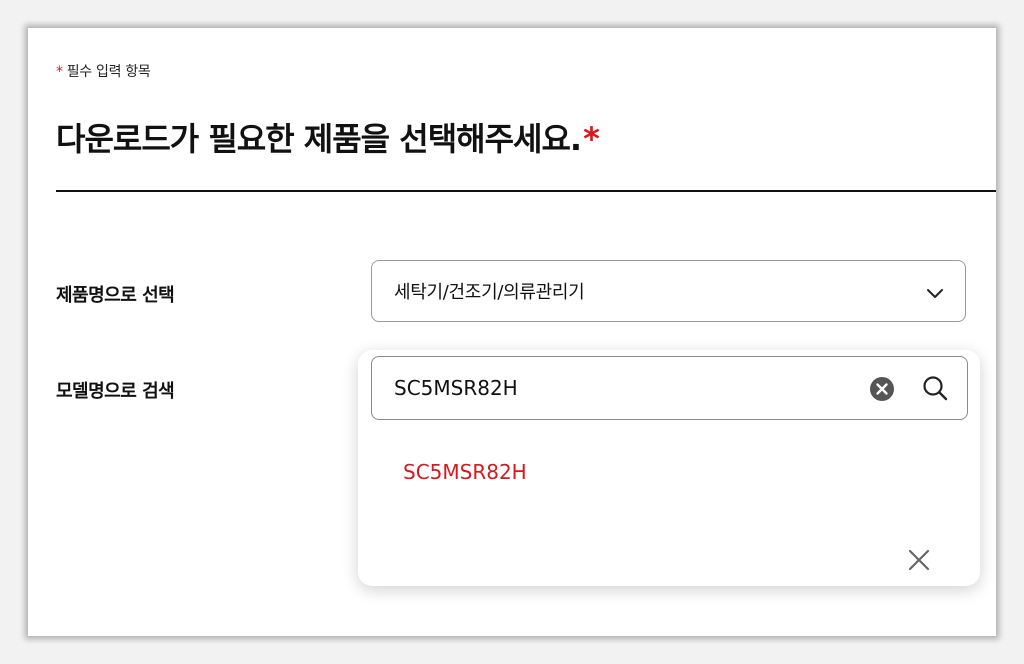 The image size is (1024, 664). I want to click on result-item: SC5MSR82H, so click(465, 472).